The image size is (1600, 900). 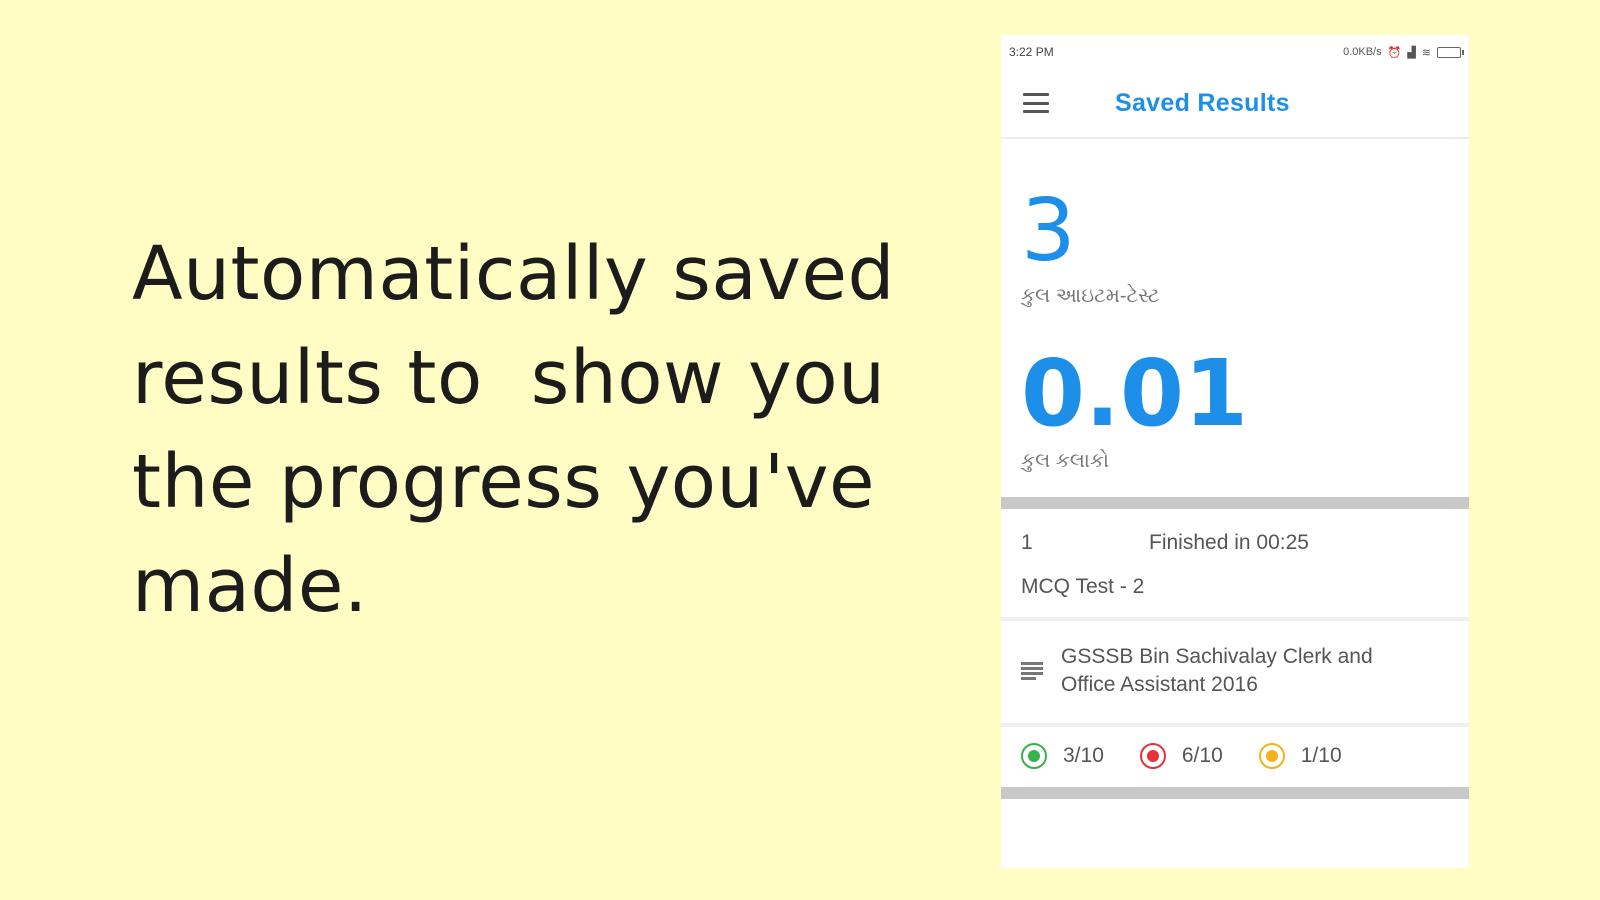 What do you see at coordinates (1271, 756) in the screenshot?
I see `skipped-radio-icon` at bounding box center [1271, 756].